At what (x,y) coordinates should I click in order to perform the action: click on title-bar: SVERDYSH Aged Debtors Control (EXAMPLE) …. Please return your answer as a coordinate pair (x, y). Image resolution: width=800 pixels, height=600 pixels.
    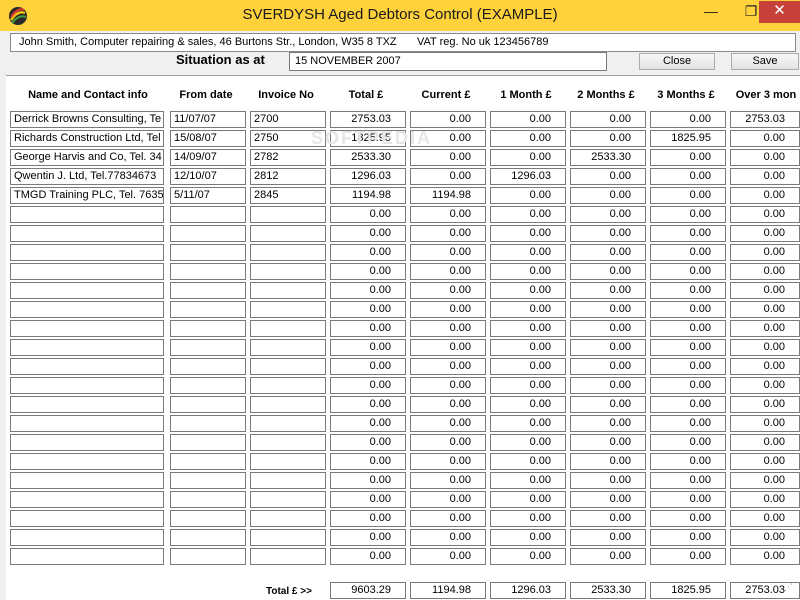
    Looking at the image, I should click on (400, 15).